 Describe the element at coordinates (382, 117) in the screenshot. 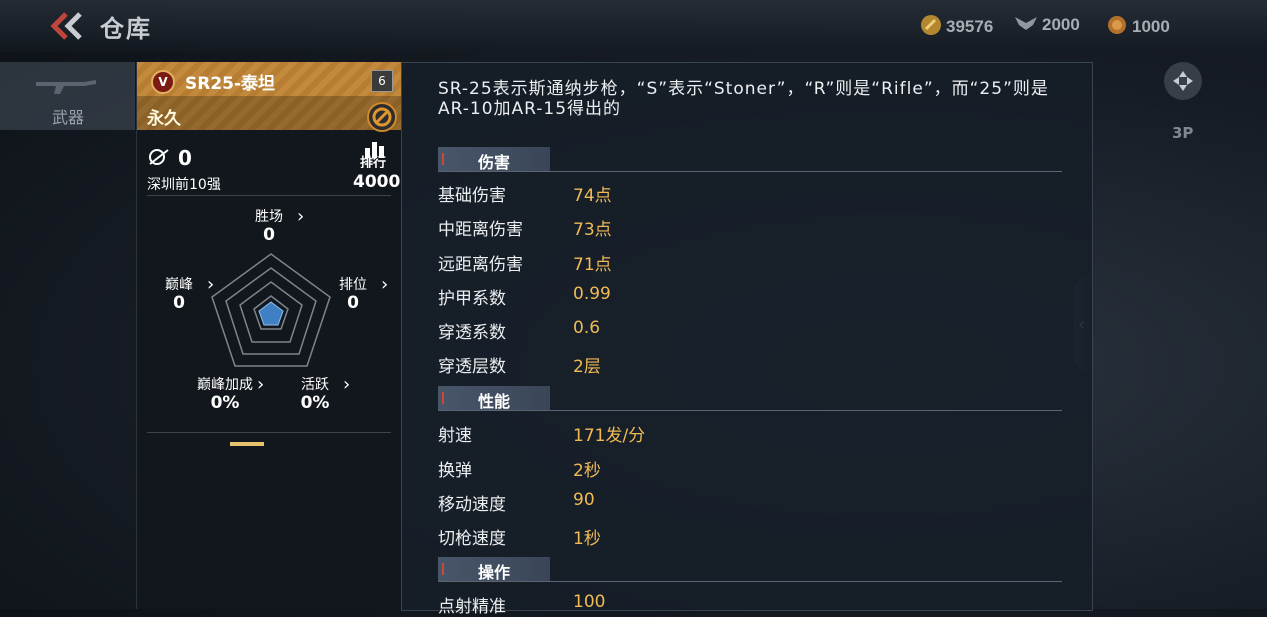

I see `no-sign-icon` at that location.